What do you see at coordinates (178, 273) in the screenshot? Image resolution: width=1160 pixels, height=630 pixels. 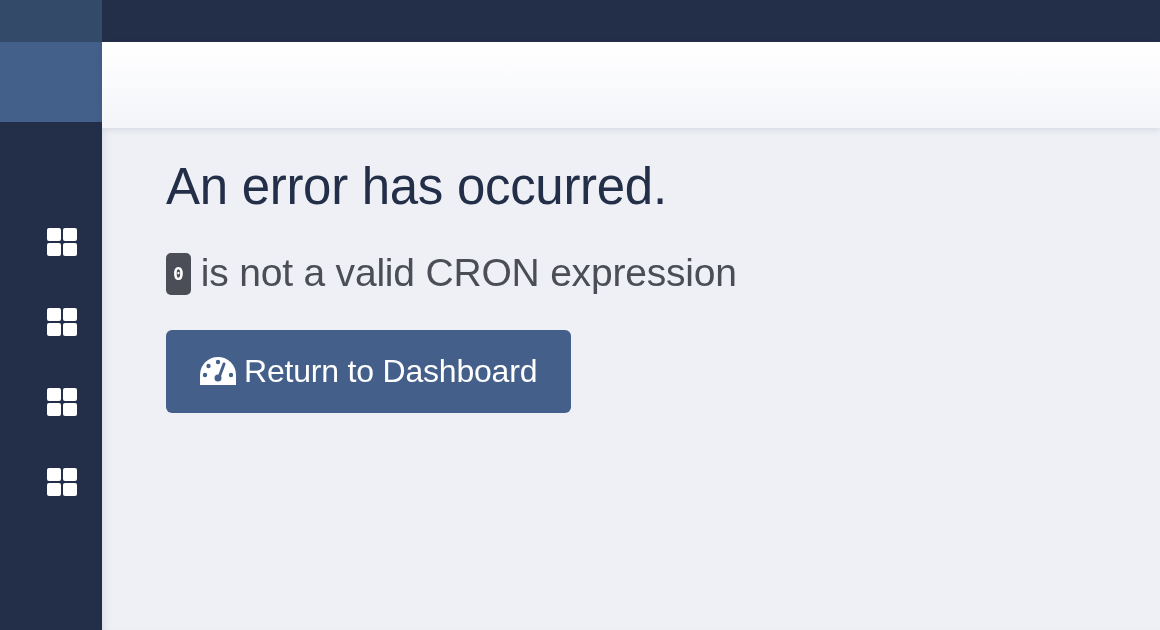 I see `cron-value-code: 0` at bounding box center [178, 273].